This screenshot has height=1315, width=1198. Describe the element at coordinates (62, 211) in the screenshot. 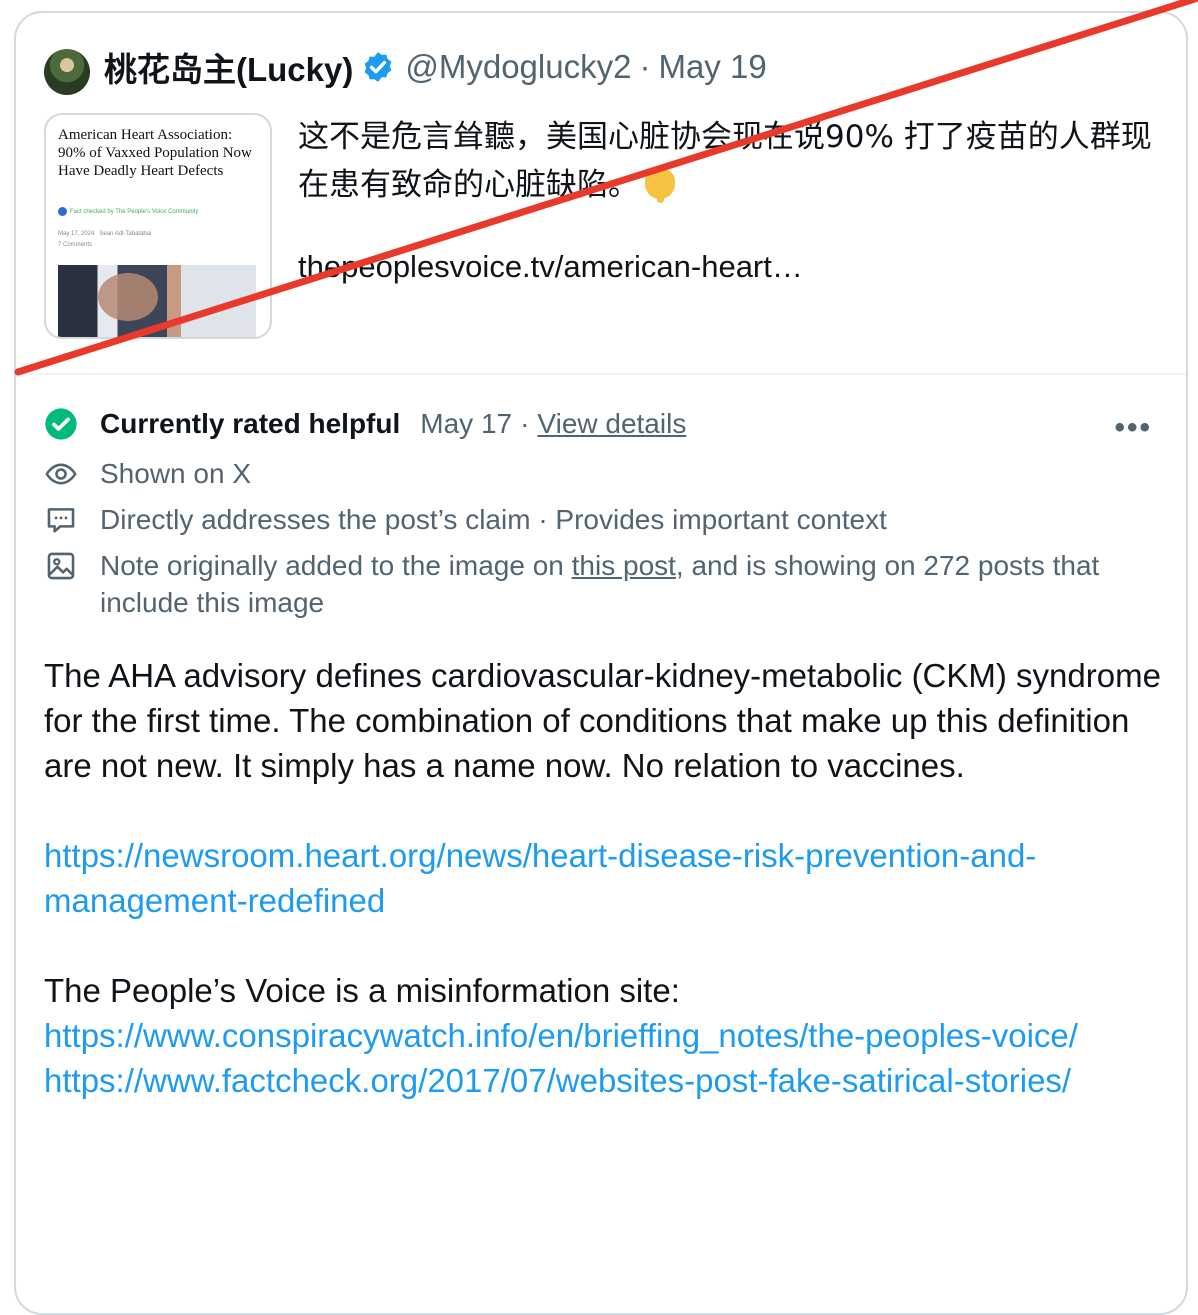

I see `check-badge-icon` at that location.